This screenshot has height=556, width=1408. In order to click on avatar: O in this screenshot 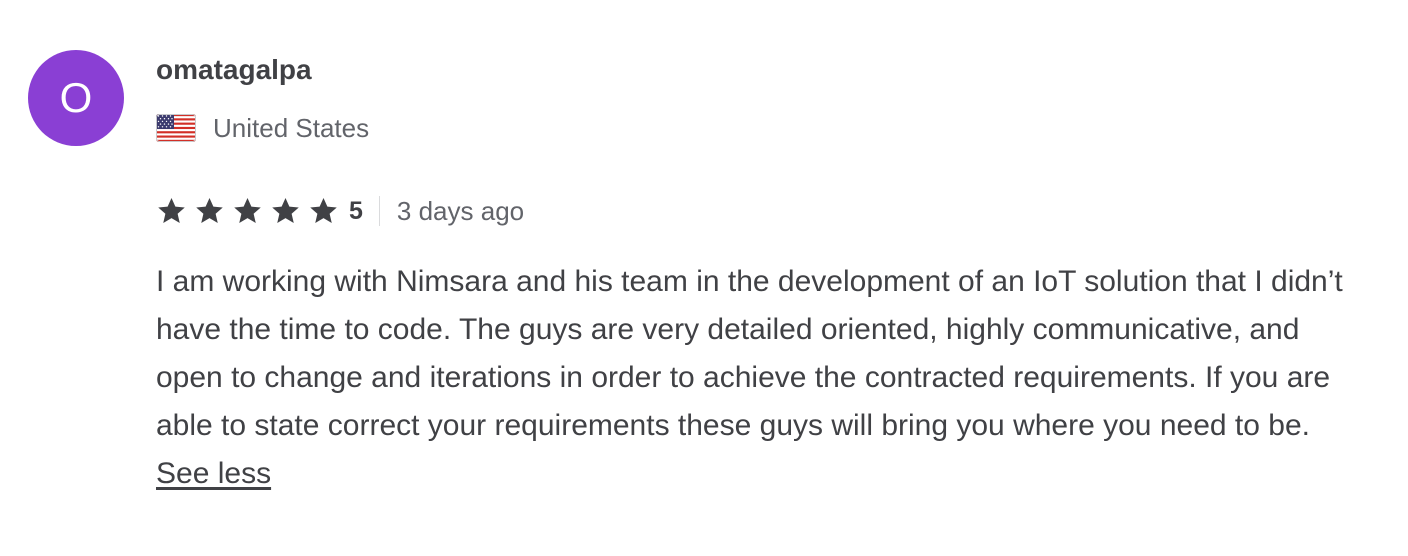, I will do `click(76, 98)`.